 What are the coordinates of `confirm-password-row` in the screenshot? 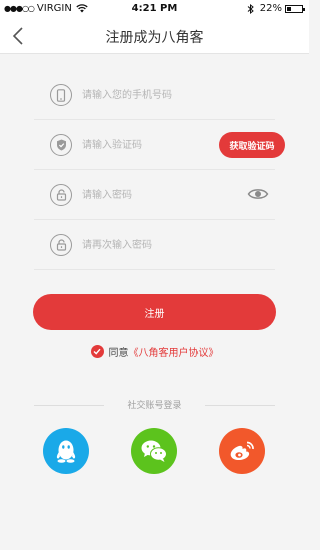 It's located at (154, 245).